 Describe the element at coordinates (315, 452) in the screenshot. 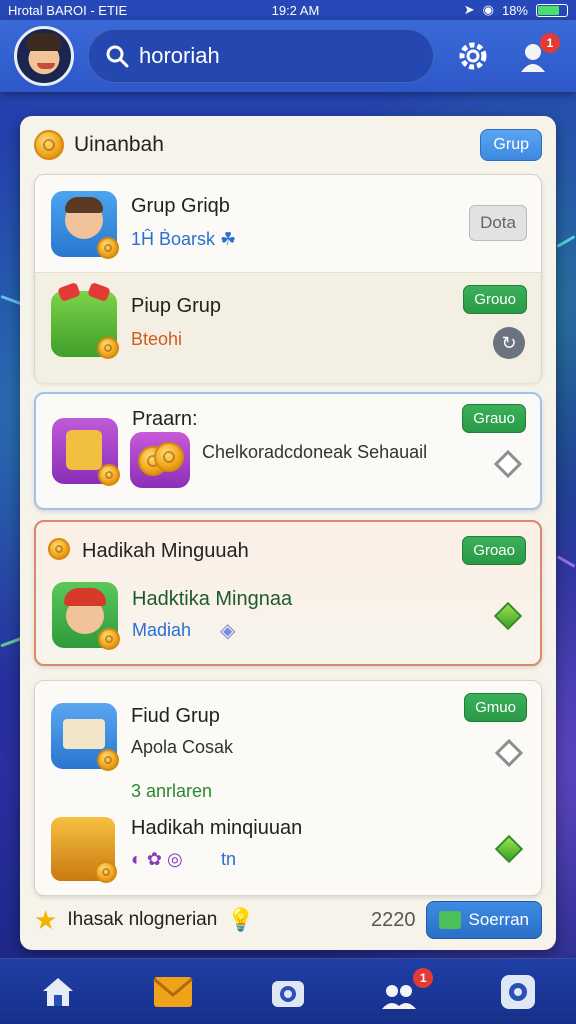

I see `item-subtitle: Chelkoradcdoneak Sehauail` at that location.